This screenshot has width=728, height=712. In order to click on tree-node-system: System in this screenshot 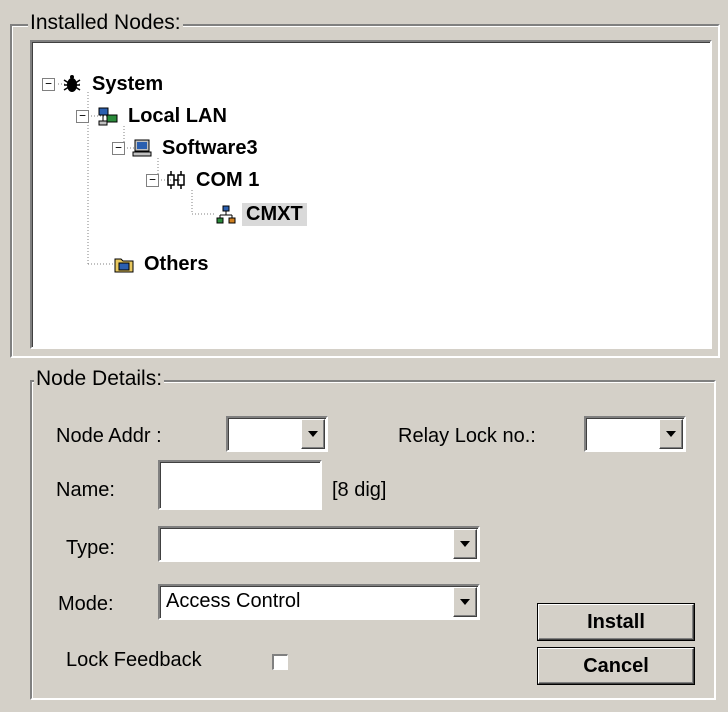, I will do `click(114, 84)`.